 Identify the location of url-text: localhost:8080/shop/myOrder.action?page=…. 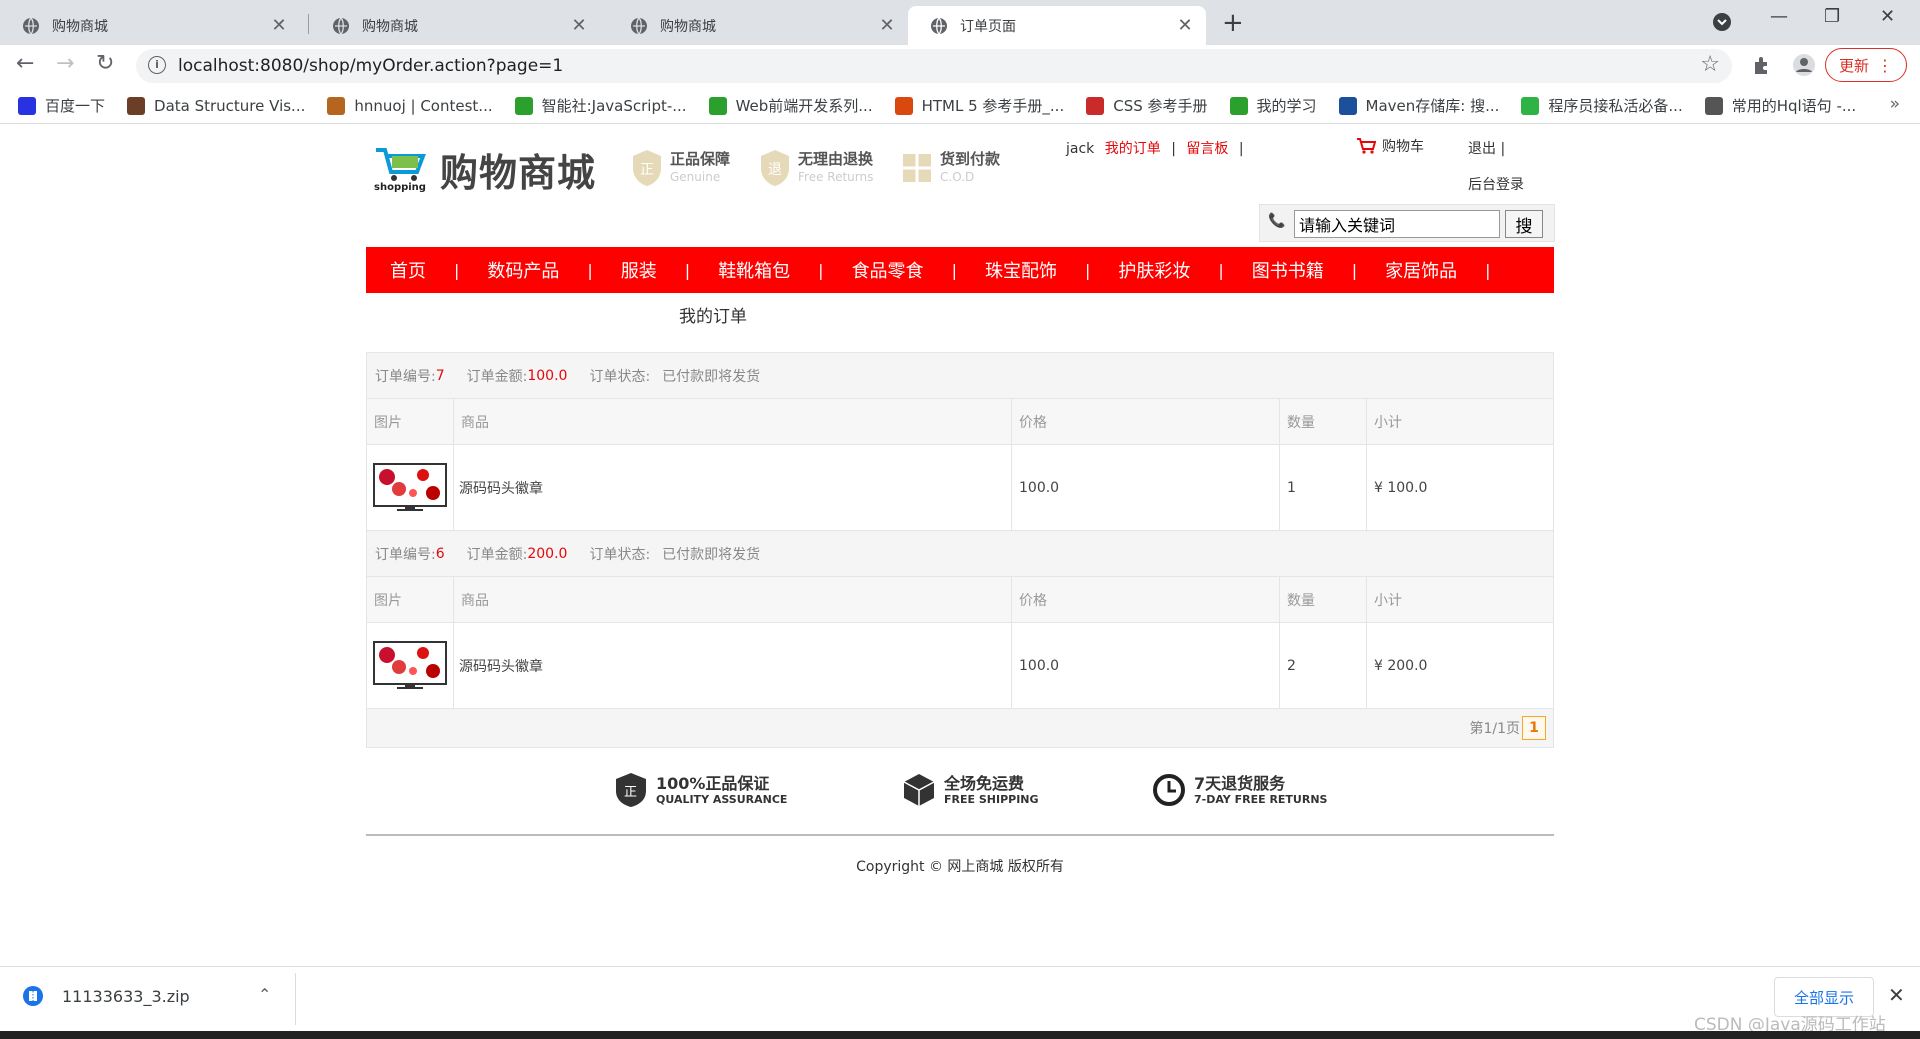
(371, 66).